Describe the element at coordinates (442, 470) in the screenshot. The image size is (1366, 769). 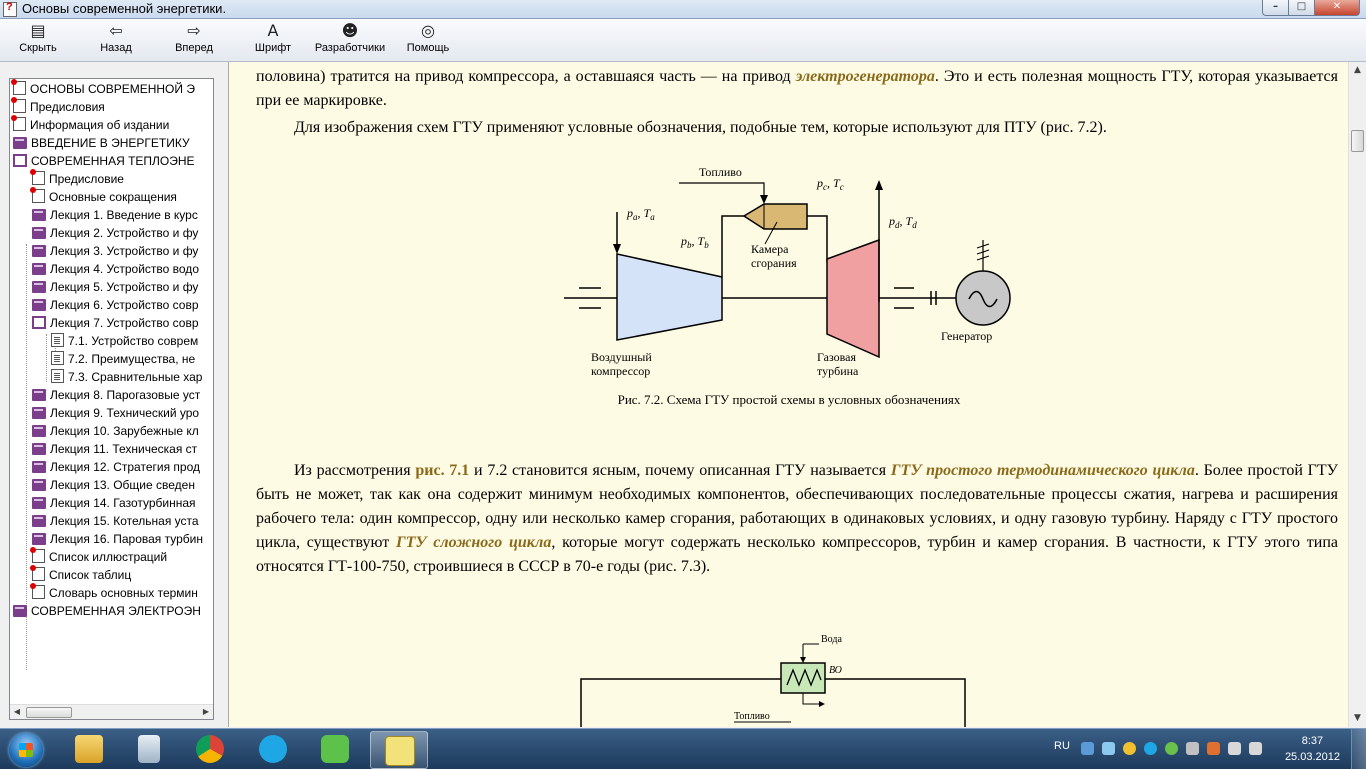
I see `link-fig-7-1: рис. 7.1` at that location.